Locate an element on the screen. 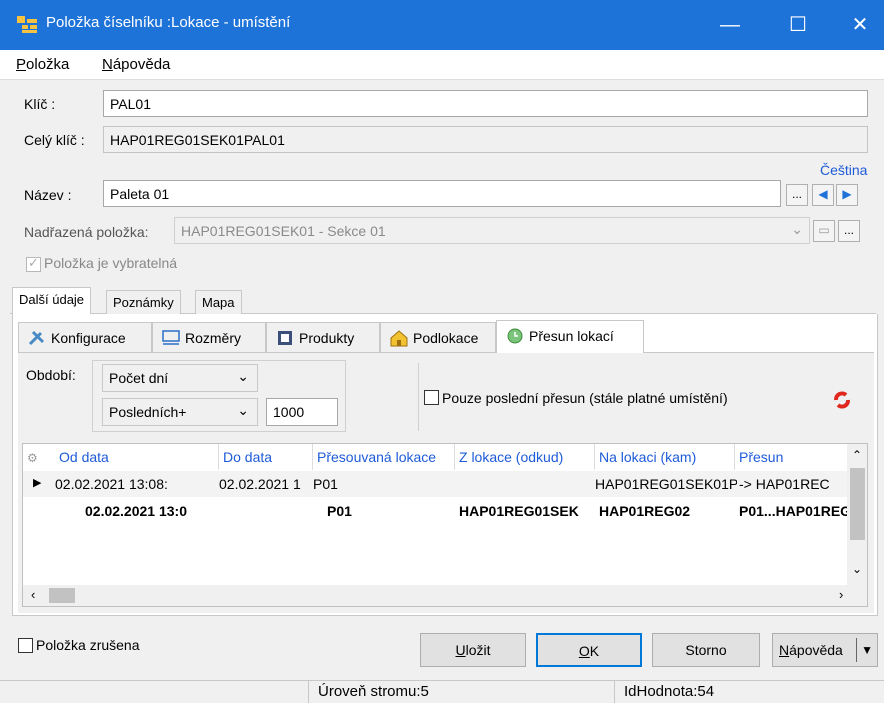  menu-napoveda: Nápověda is located at coordinates (136, 64).